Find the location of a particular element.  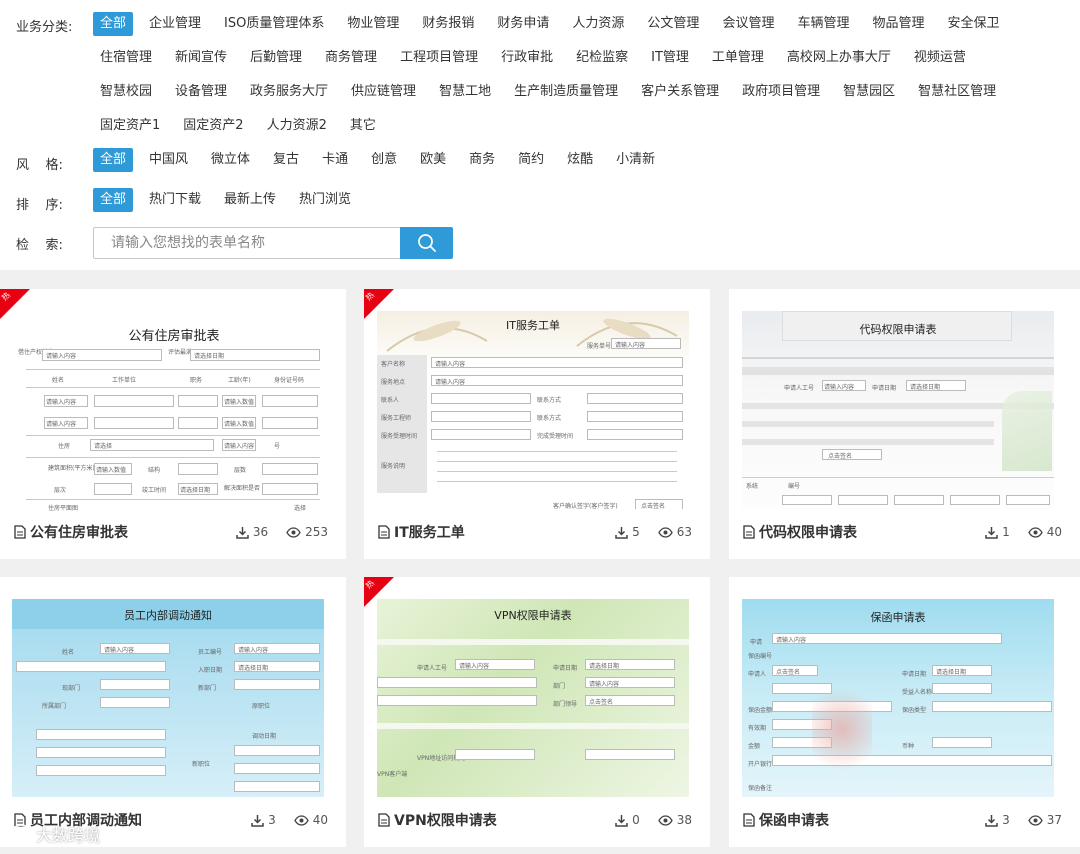

thumb-label: 联系方式 is located at coordinates (549, 418).